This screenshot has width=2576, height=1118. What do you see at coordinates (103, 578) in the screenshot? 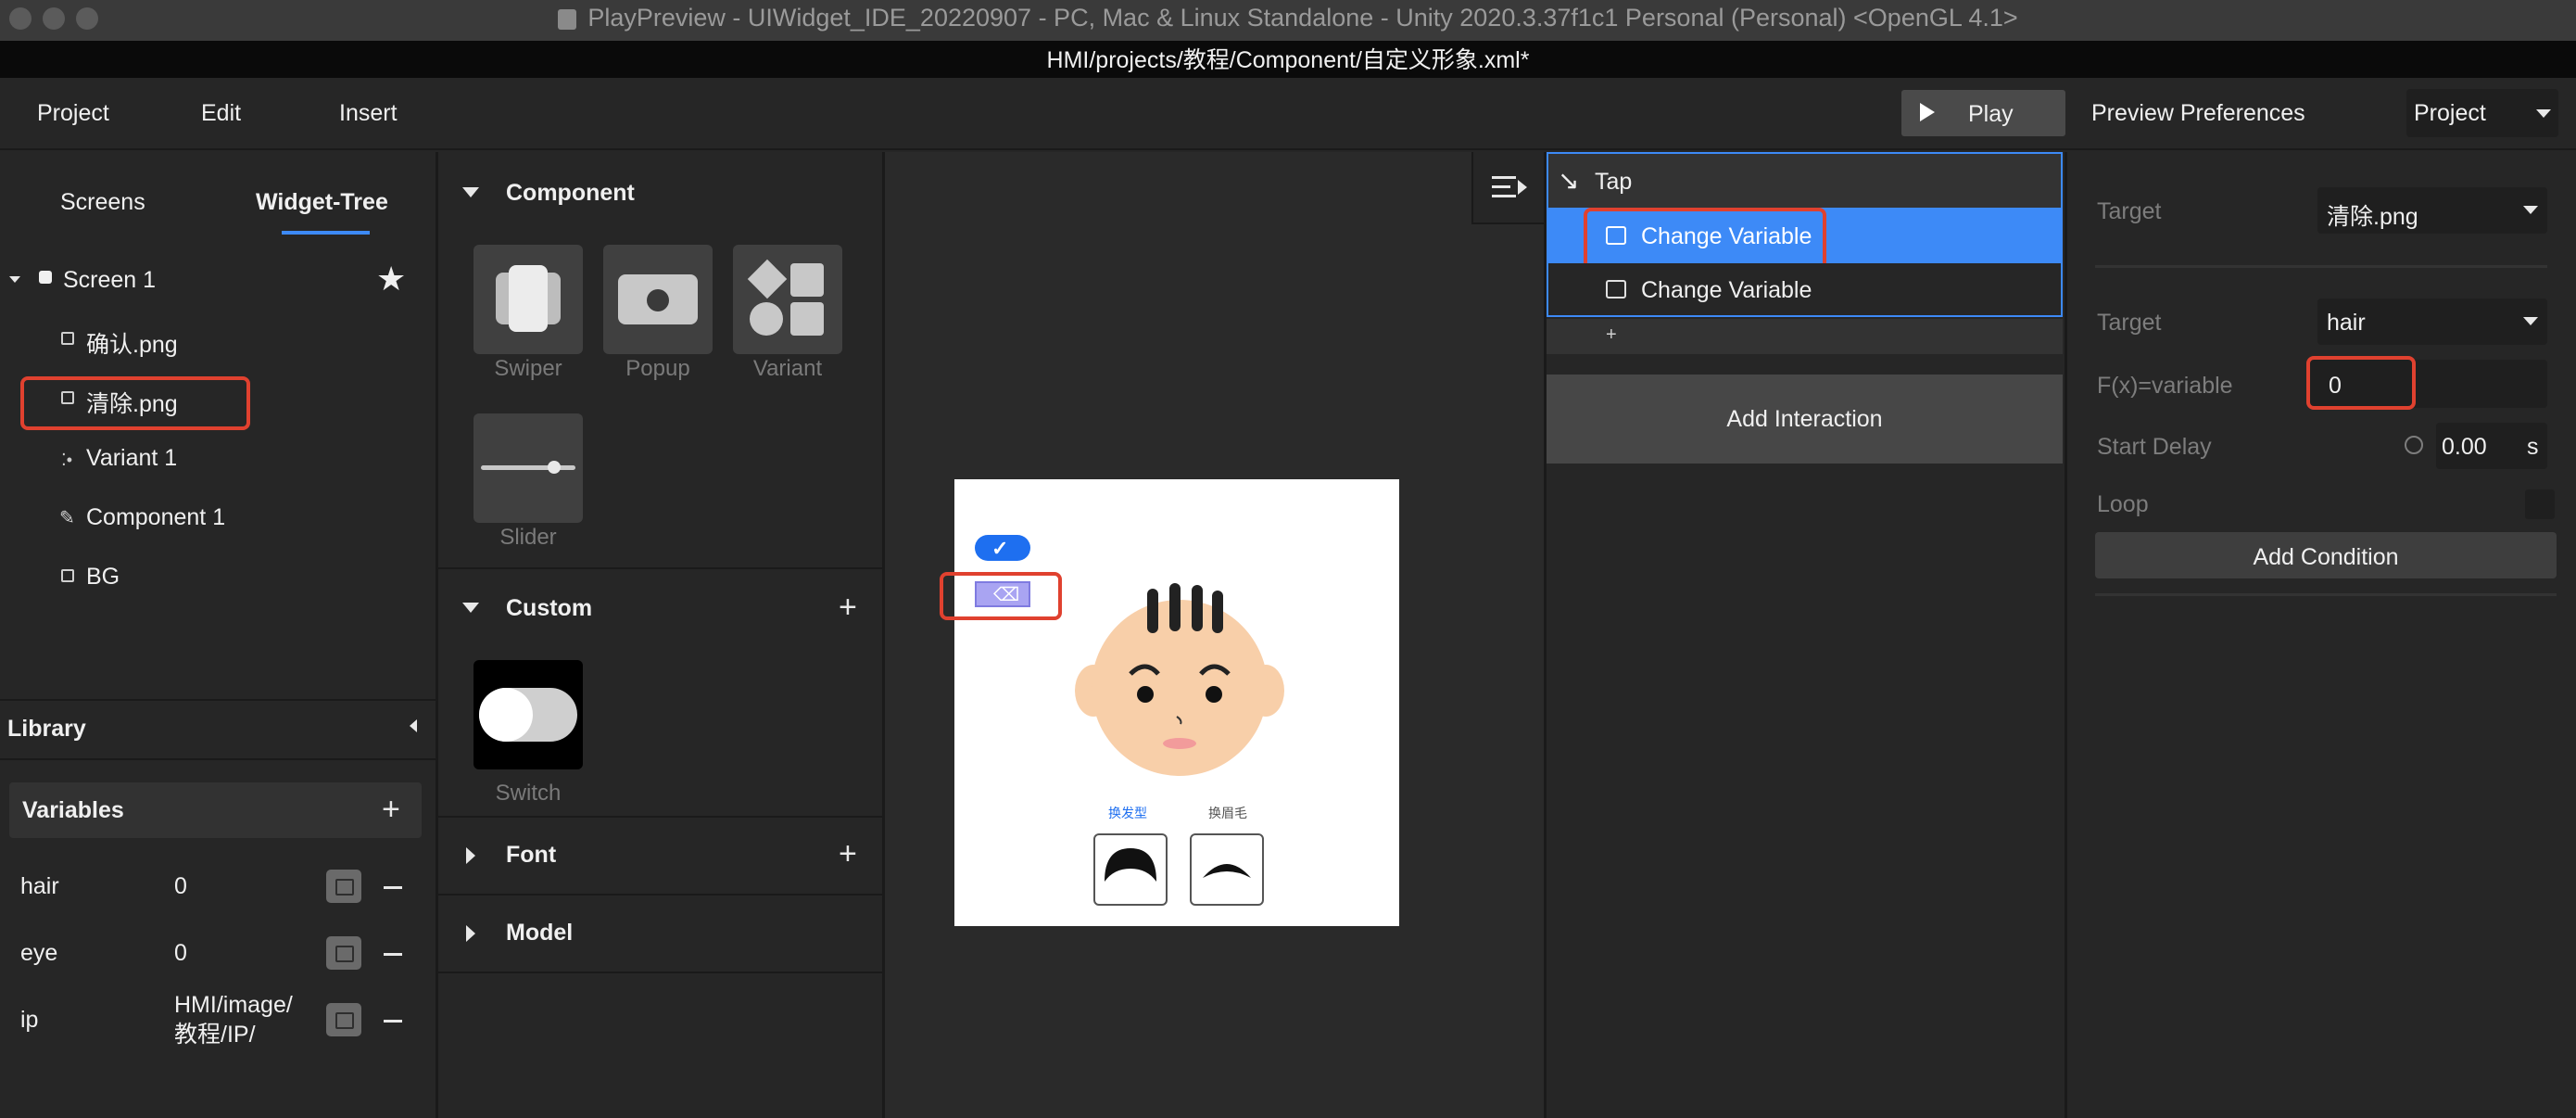
I see `tree-item: BG` at bounding box center [103, 578].